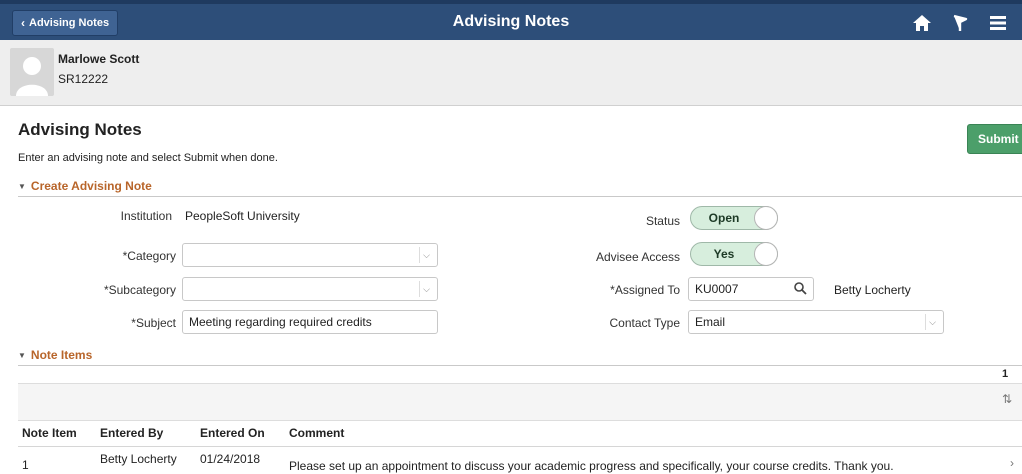  I want to click on search-icon, so click(800, 289).